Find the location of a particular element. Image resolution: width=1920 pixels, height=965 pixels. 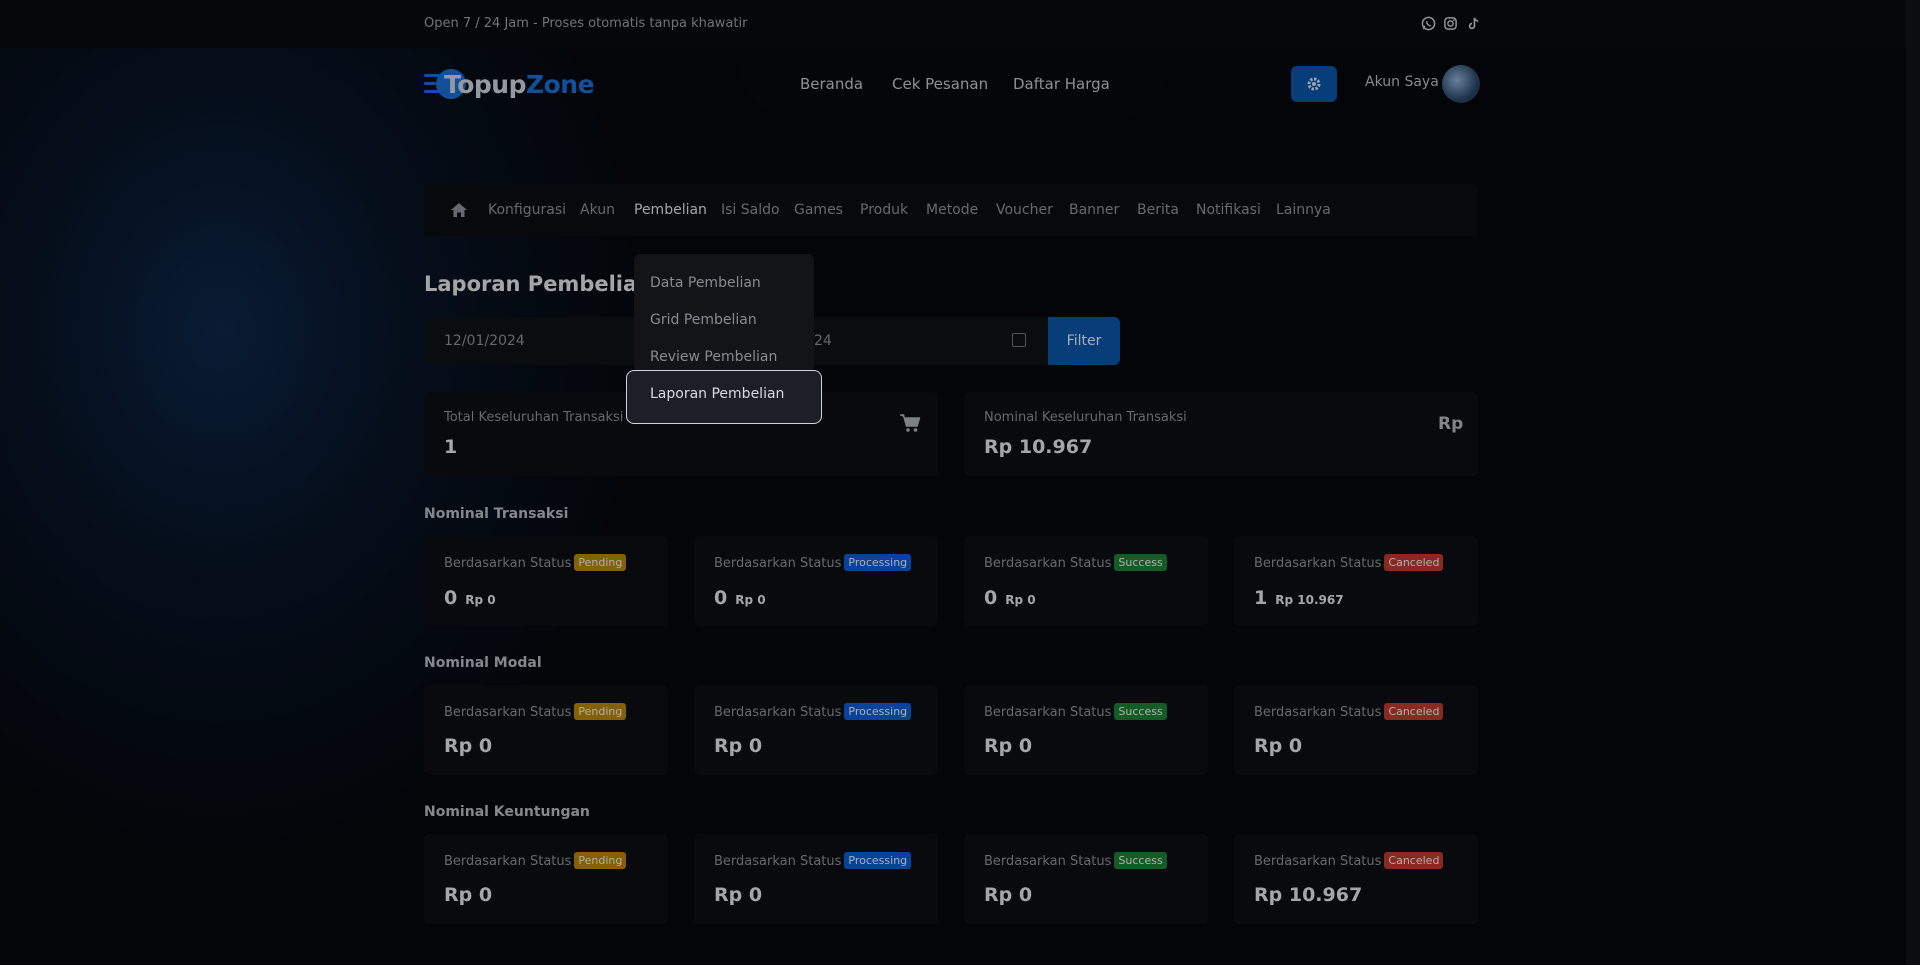

dropdown-item-grid-pembelian: Grid Pembelian is located at coordinates (703, 320).